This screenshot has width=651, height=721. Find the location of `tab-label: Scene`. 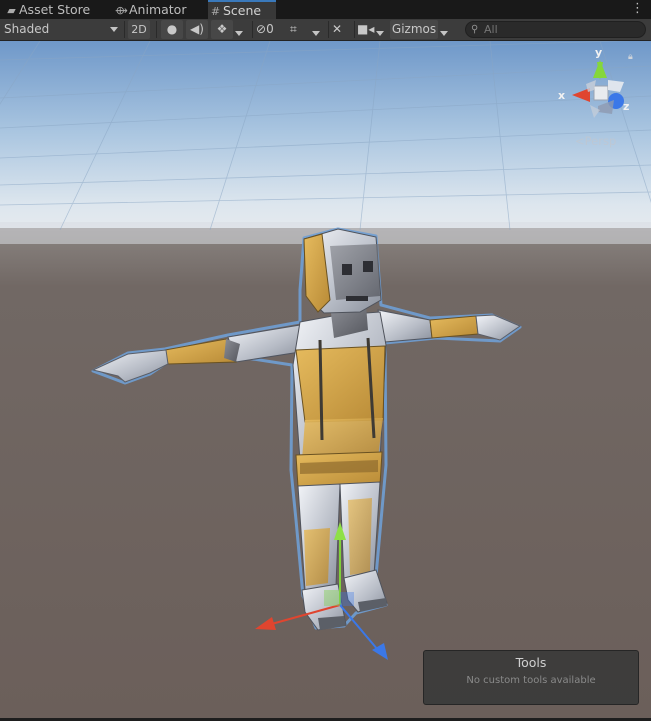

tab-label: Scene is located at coordinates (242, 10).